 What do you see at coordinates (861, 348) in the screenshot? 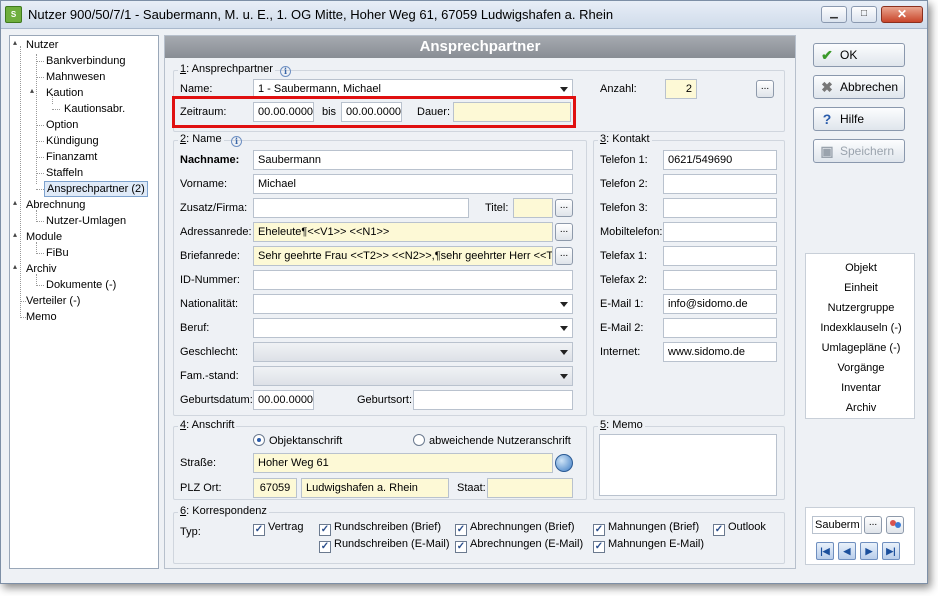
I see `link-umlageplaene: Umlagepläne (-)` at bounding box center [861, 348].